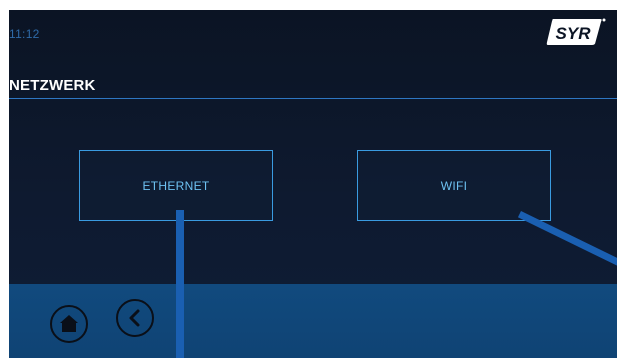 The width and height of the screenshot is (617, 358). I want to click on svg-text: SYR, so click(574, 33).